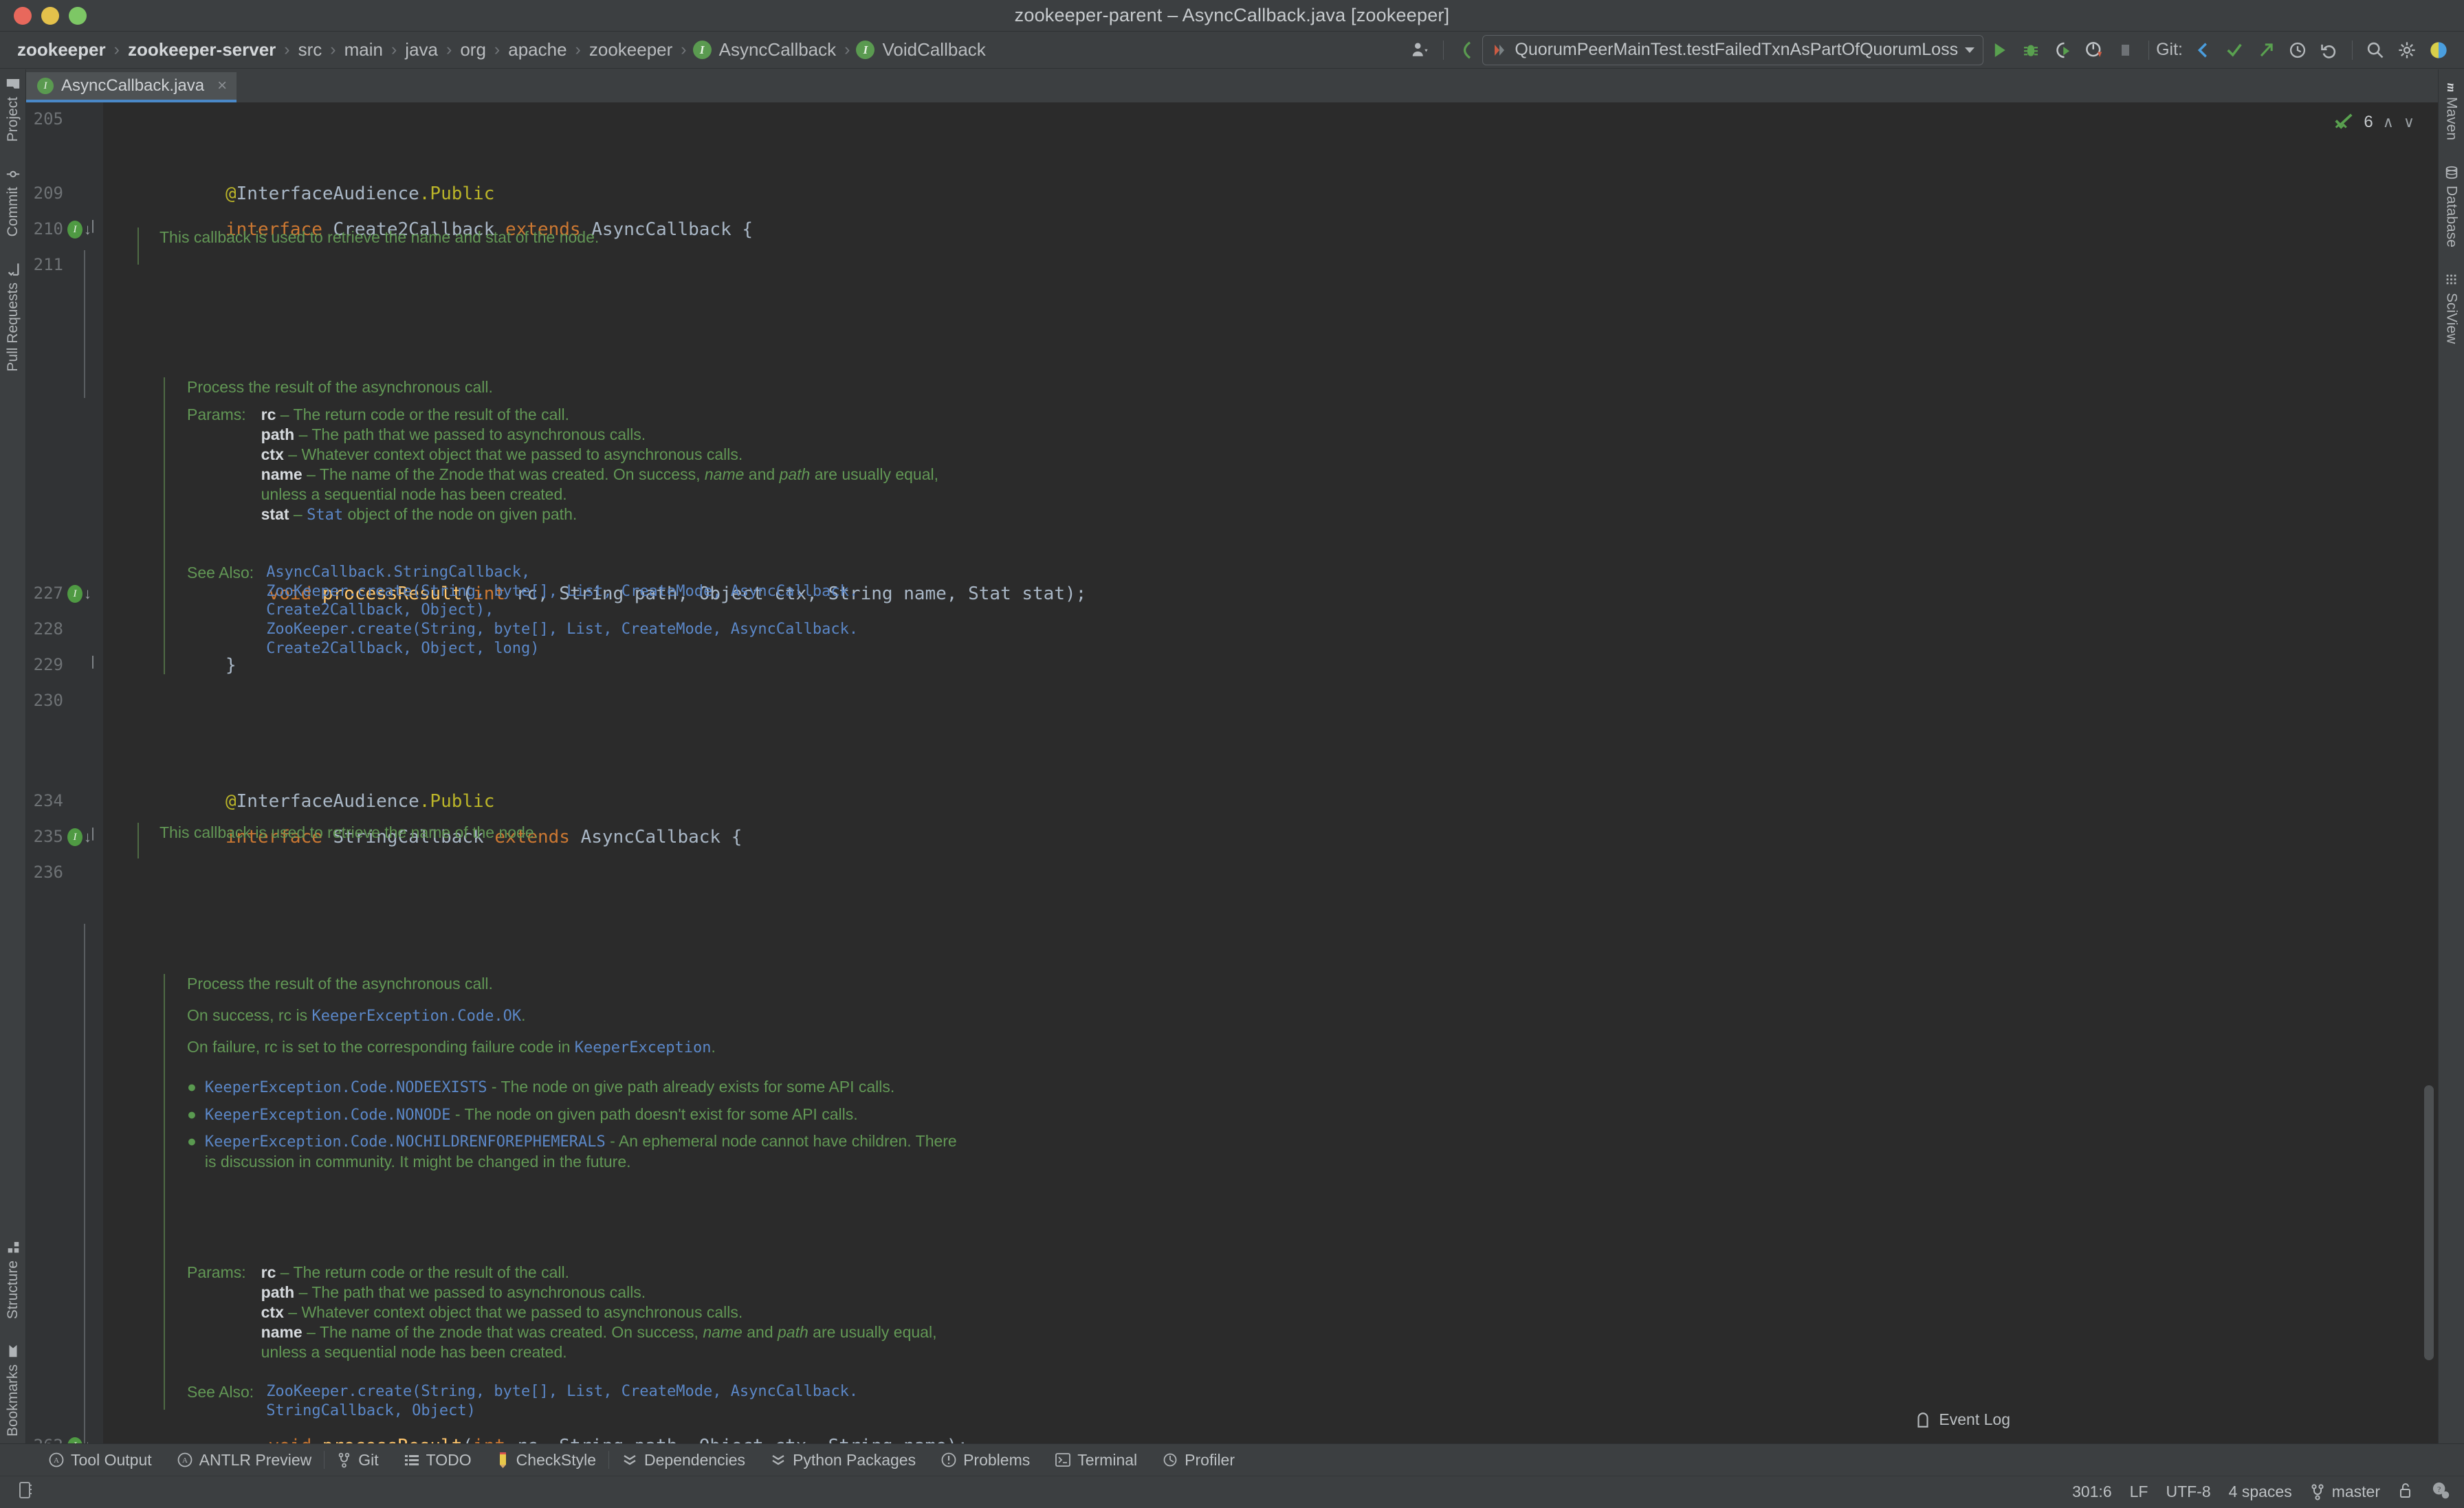  What do you see at coordinates (473, 49) in the screenshot?
I see `breadcrumb-item-org: org` at bounding box center [473, 49].